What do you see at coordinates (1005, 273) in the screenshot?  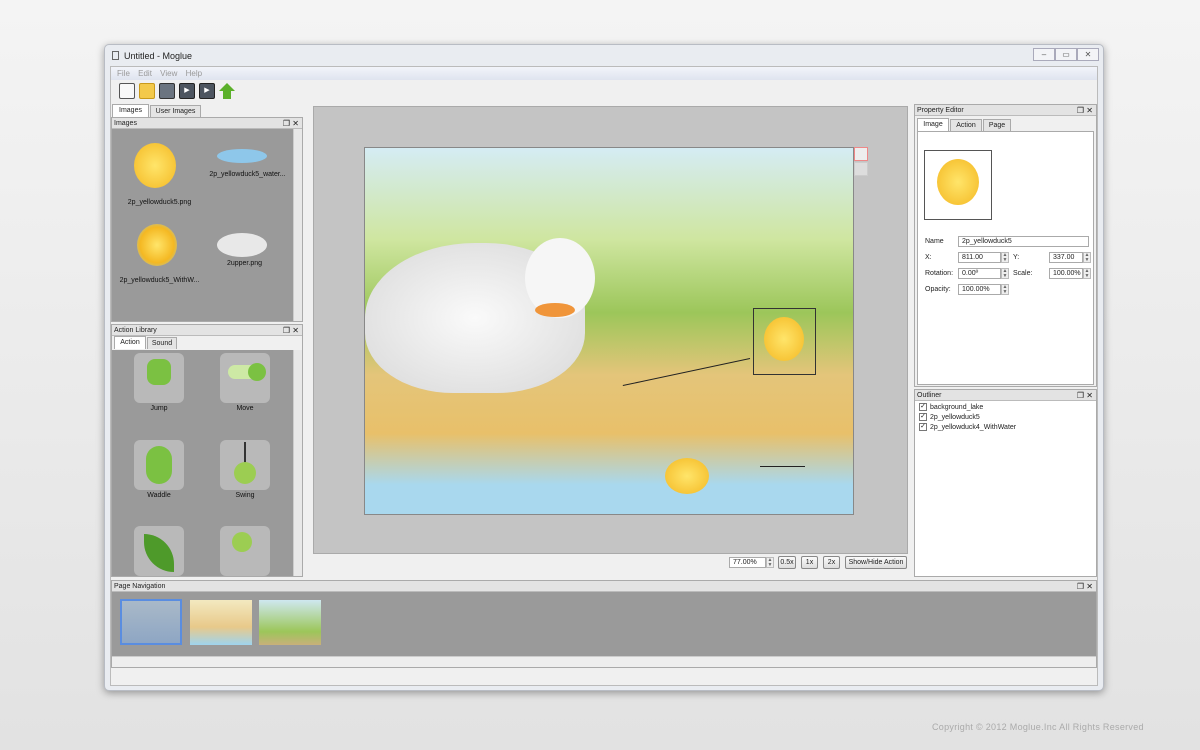 I see `rotation-spinner: ▲ ▼` at bounding box center [1005, 273].